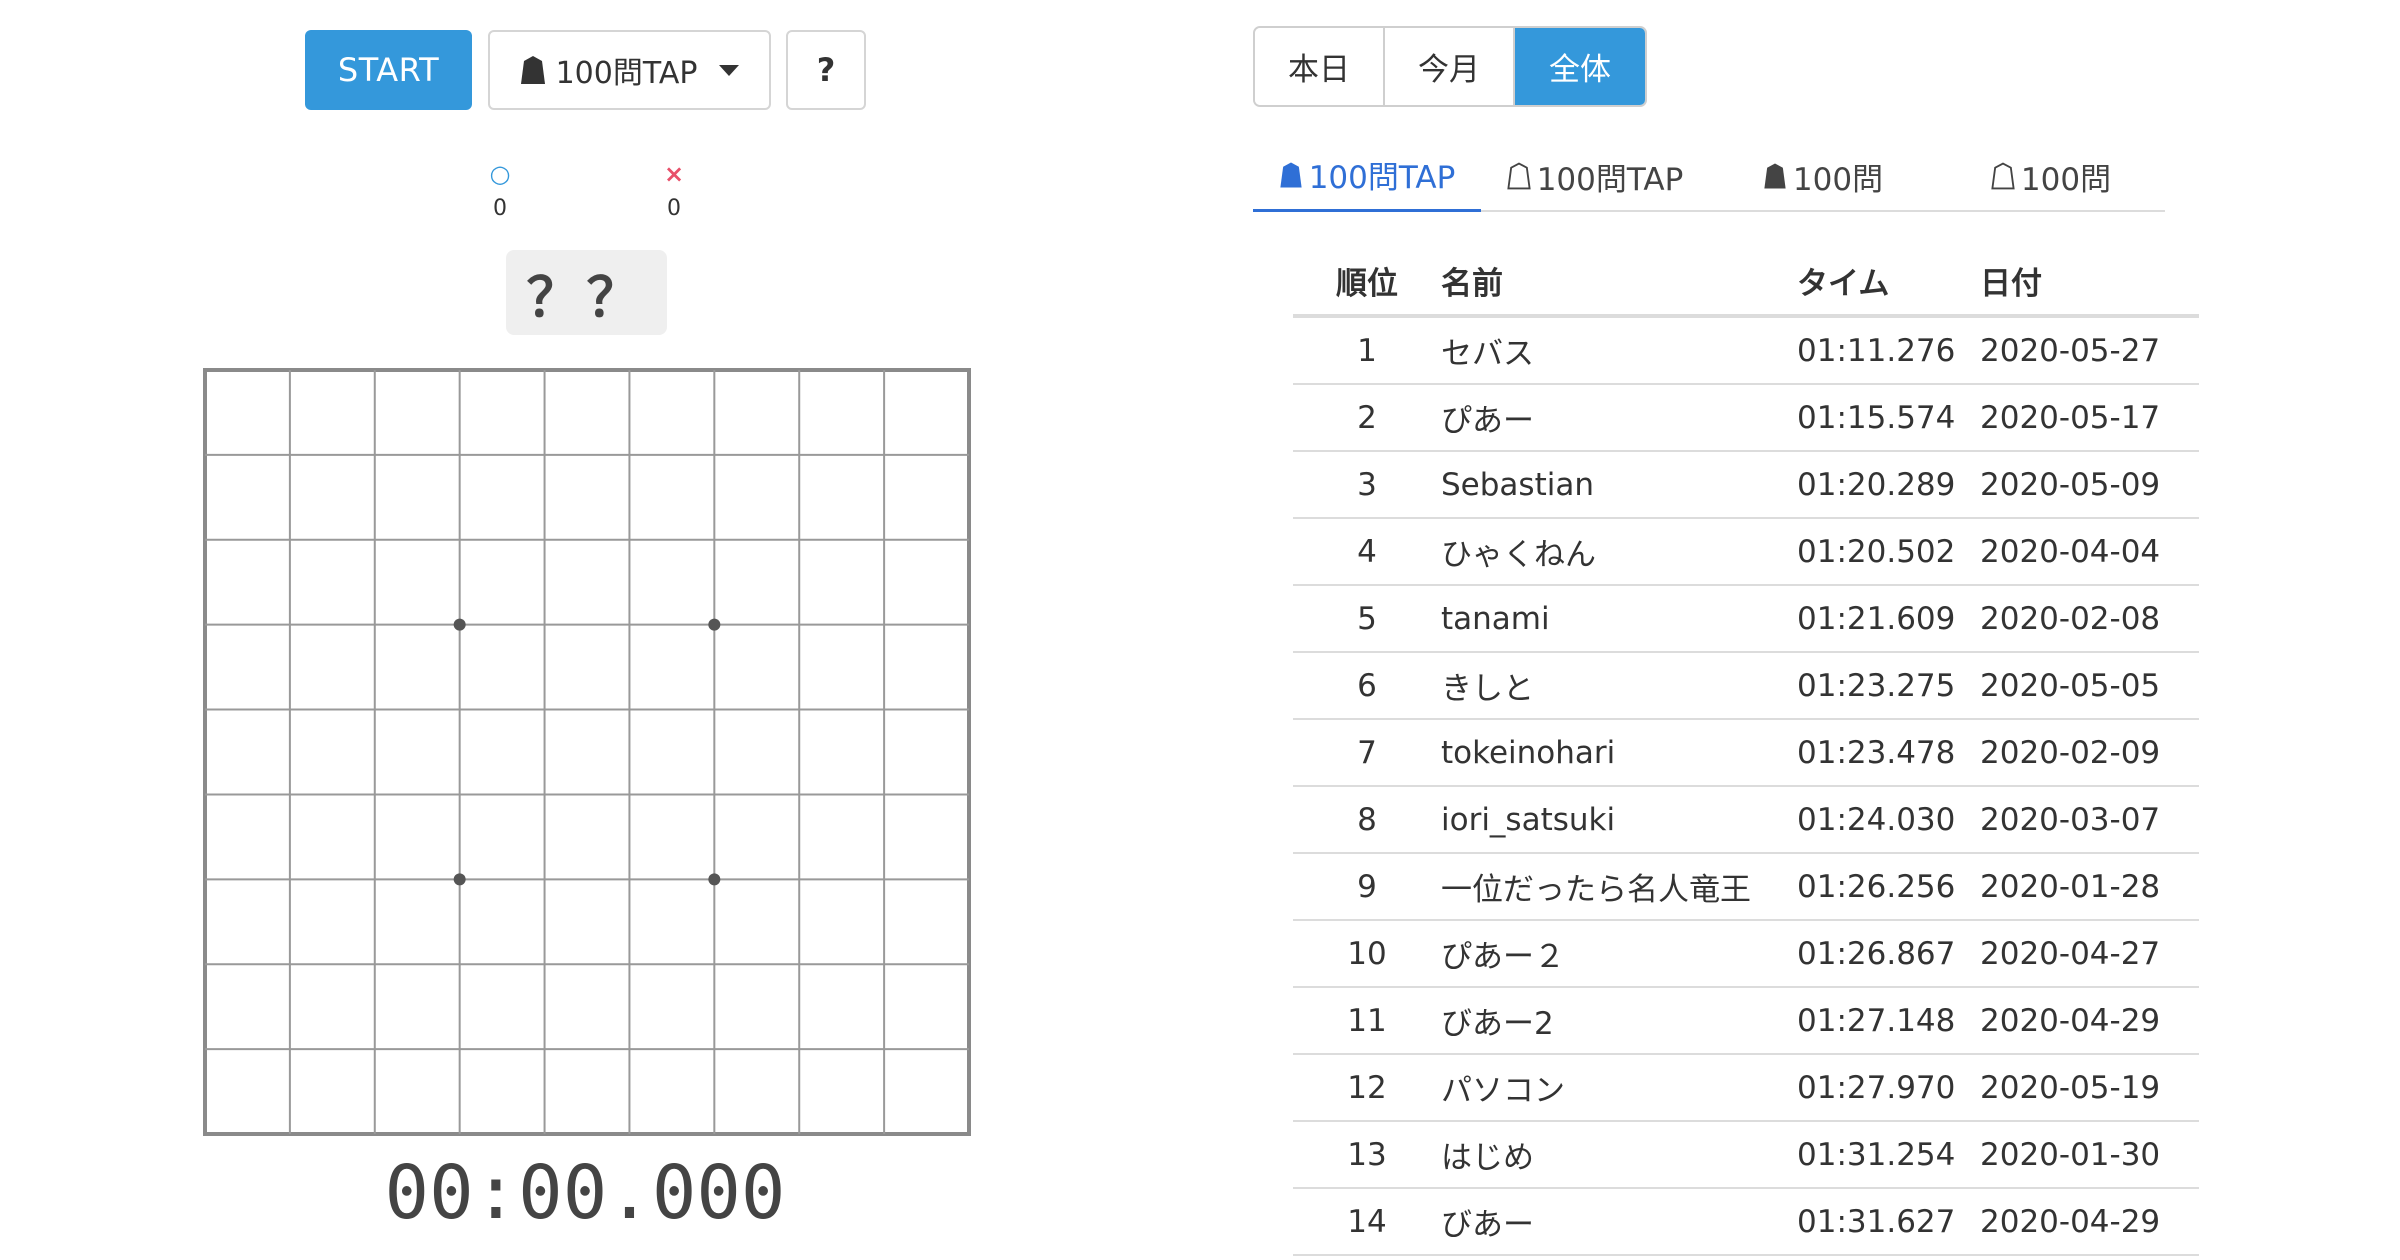 The image size is (2400, 1260). I want to click on table-row: 10 ぴあー２ 01:26.867 2020-04-27, so click(1746, 954).